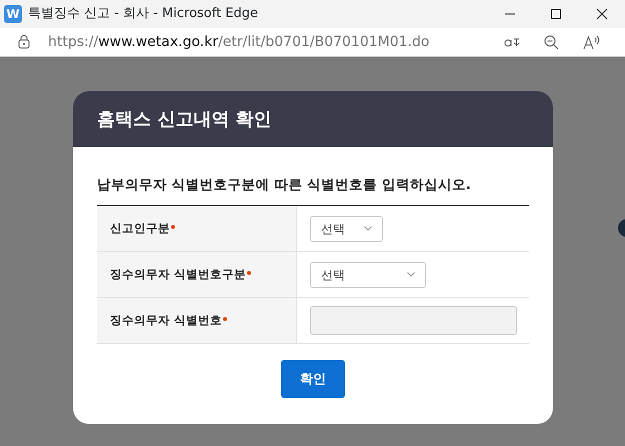 The height and width of the screenshot is (446, 625). I want to click on instruction-text: 납부의무자 식별번호구분에 따른 식별번호를 입력하십시오., so click(284, 185).